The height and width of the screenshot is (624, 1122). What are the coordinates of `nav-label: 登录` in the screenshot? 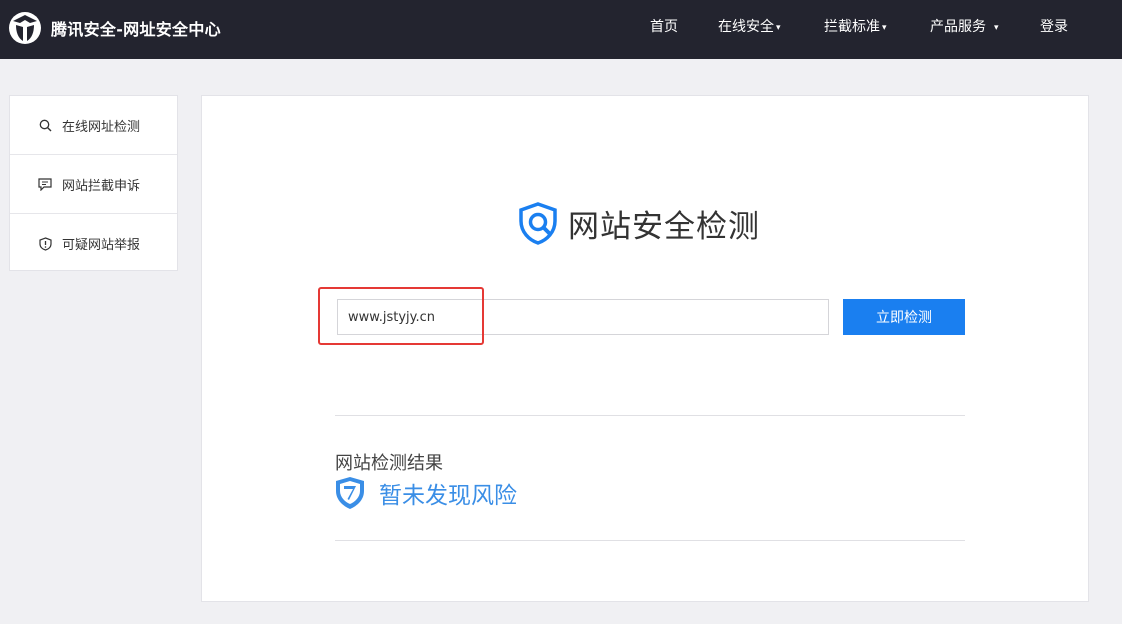 It's located at (1054, 27).